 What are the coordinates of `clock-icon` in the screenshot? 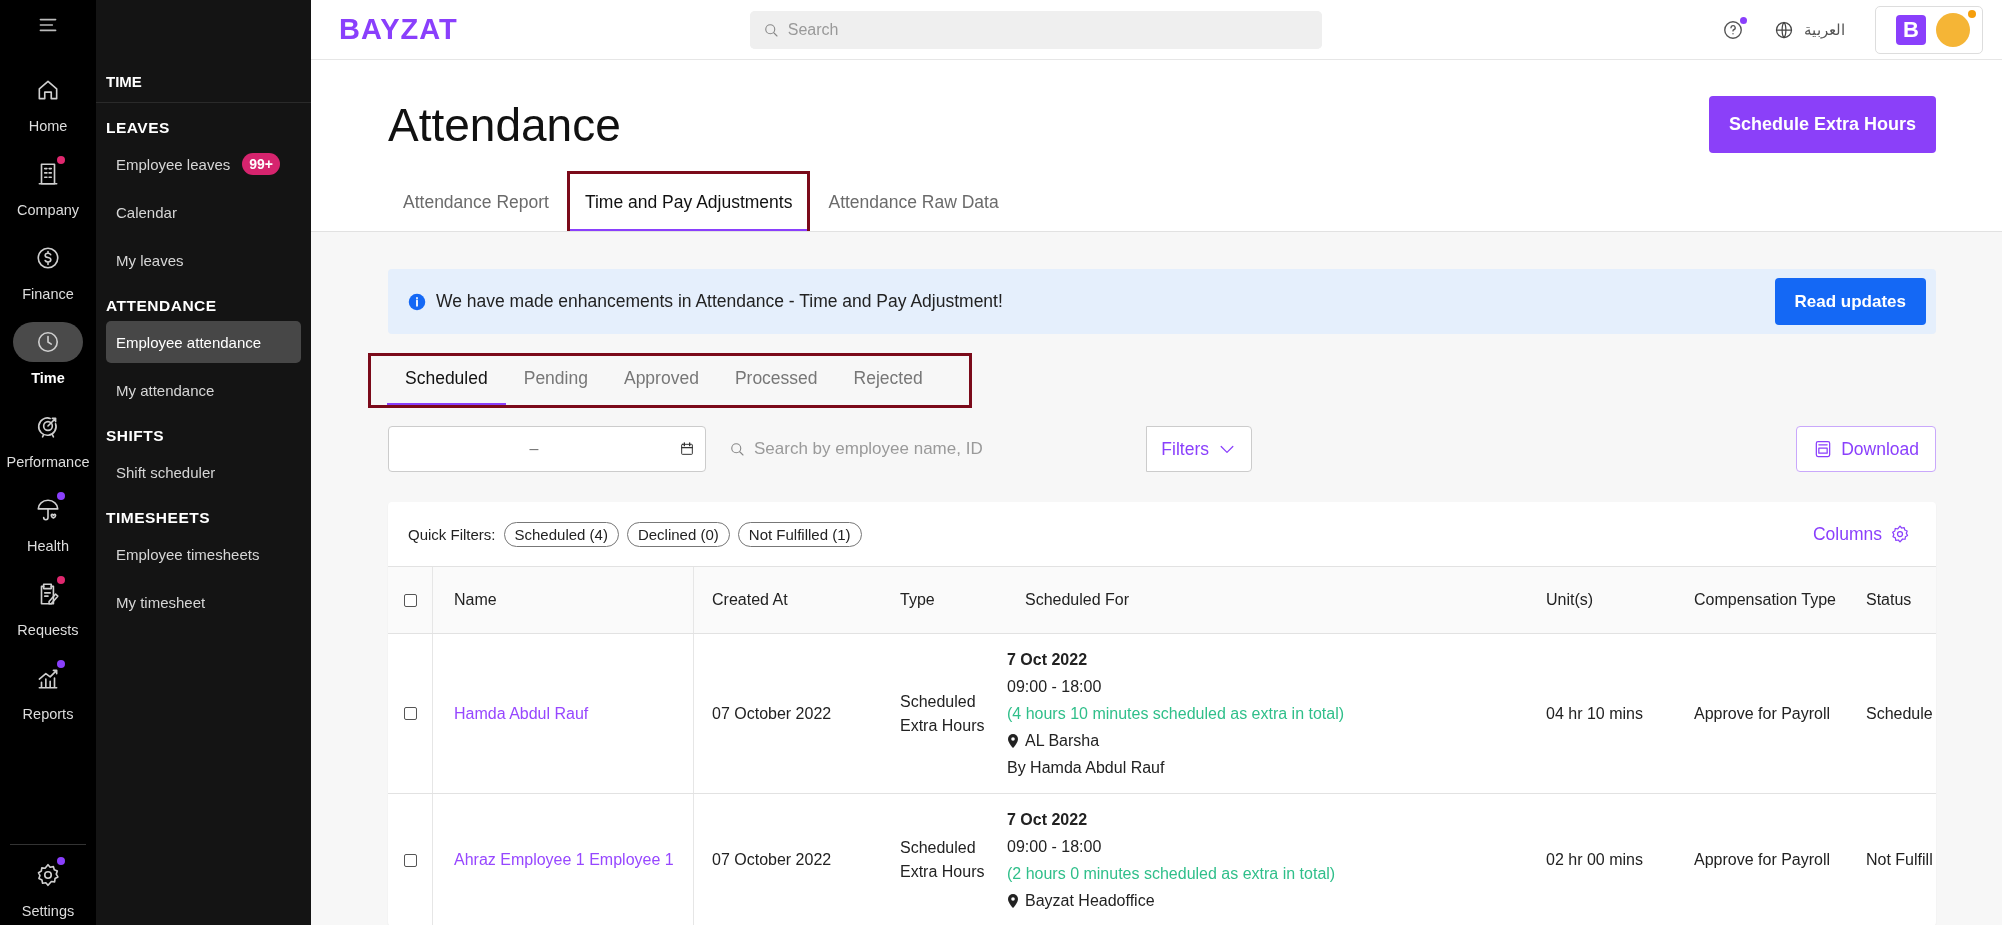 It's located at (48, 342).